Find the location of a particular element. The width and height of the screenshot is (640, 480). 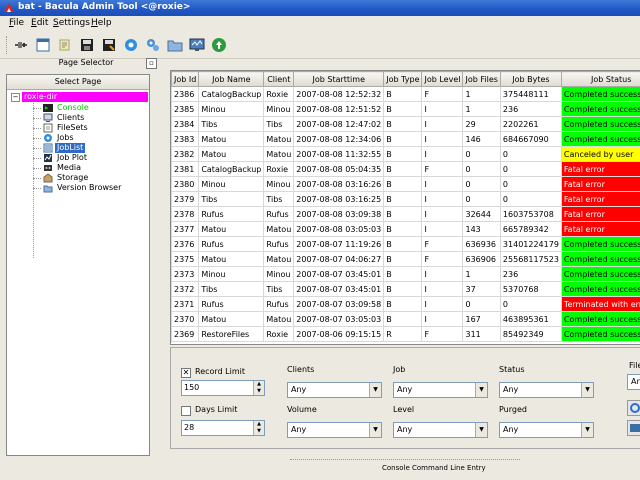

tree-item-clients: Clients is located at coordinates (91, 118).